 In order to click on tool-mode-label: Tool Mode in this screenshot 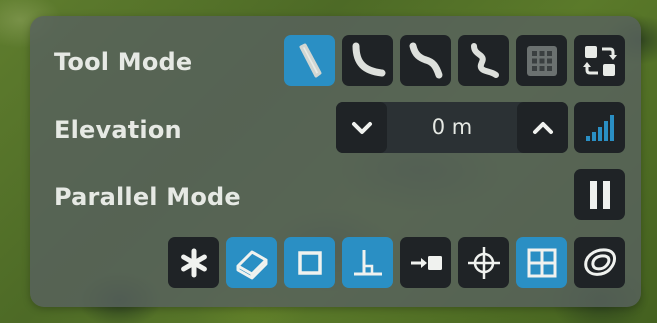, I will do `click(123, 62)`.